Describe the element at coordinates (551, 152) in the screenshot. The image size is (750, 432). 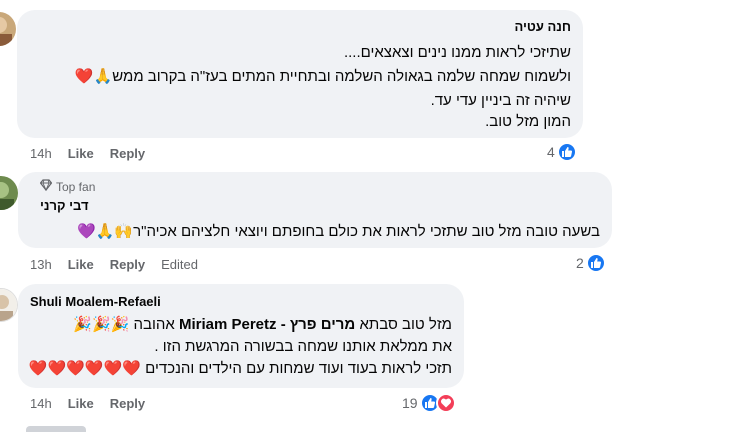
I see `reaction-count: 4` at that location.